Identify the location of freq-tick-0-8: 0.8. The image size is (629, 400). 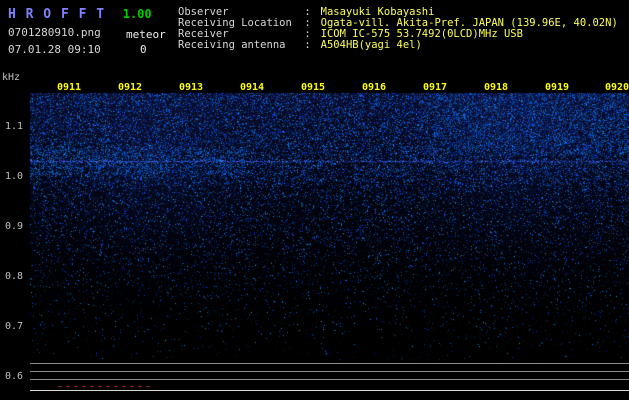
(14, 276).